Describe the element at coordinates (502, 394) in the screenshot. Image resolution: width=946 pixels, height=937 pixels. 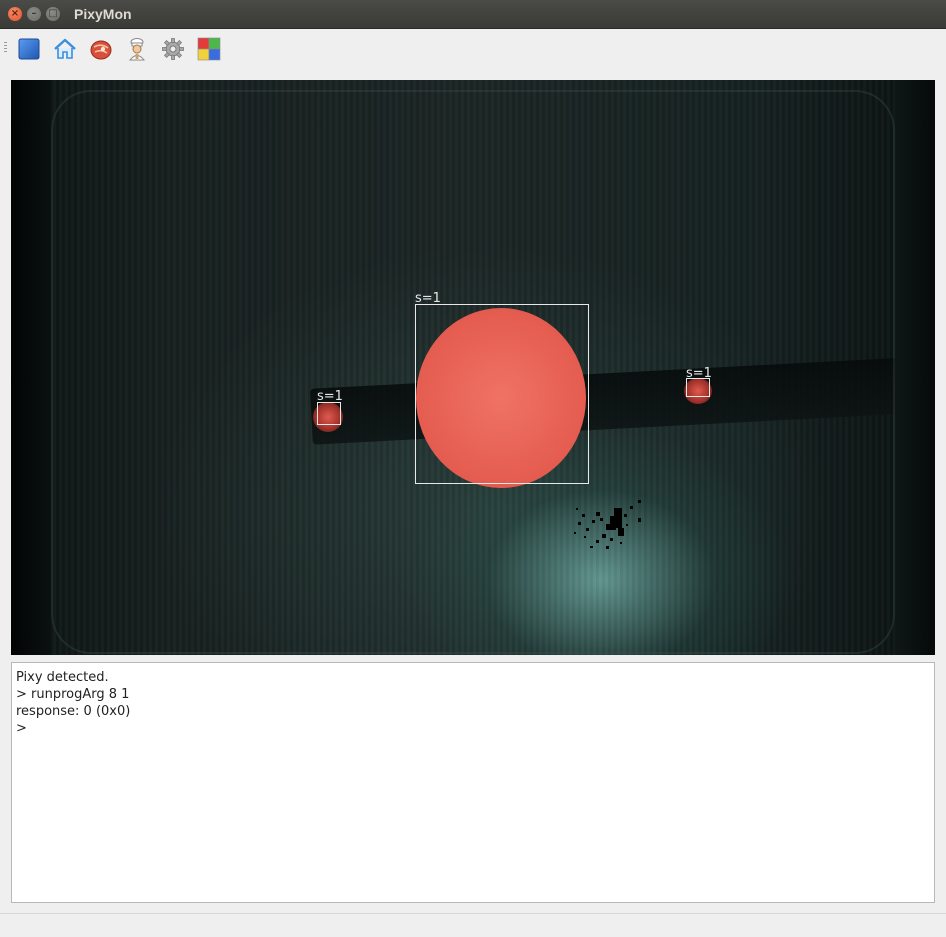
I see `block-box-center` at that location.